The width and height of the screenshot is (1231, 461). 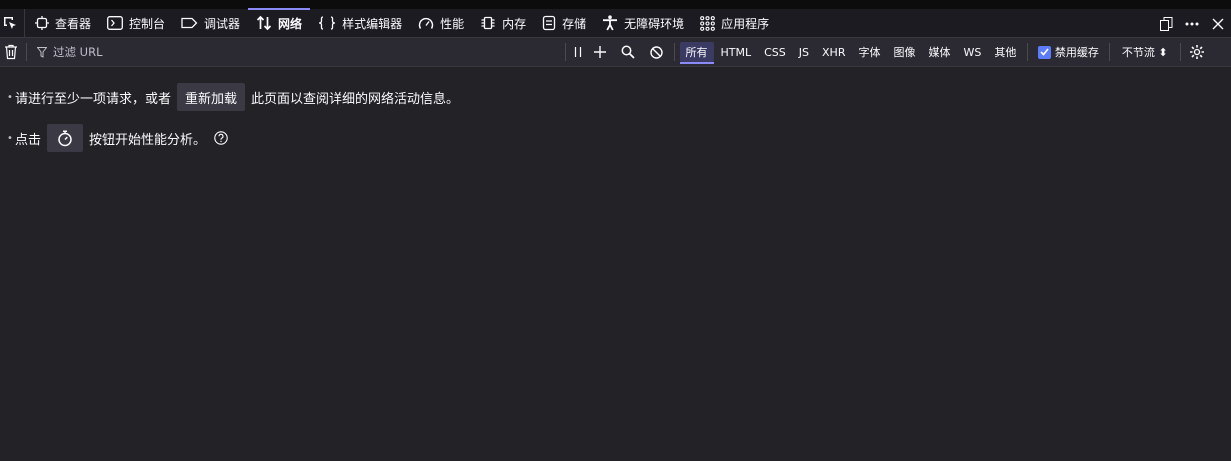 I want to click on console-icon, so click(x=115, y=23).